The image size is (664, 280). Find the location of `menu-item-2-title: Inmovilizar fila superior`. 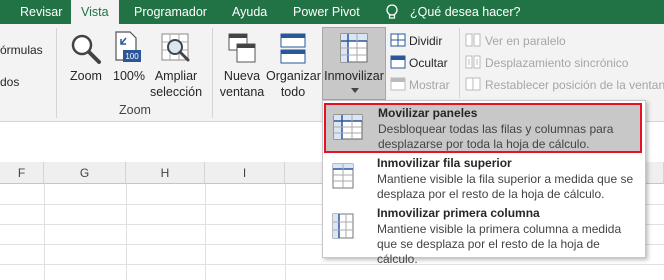

menu-item-2-title: Inmovilizar fila superior is located at coordinates (444, 163).